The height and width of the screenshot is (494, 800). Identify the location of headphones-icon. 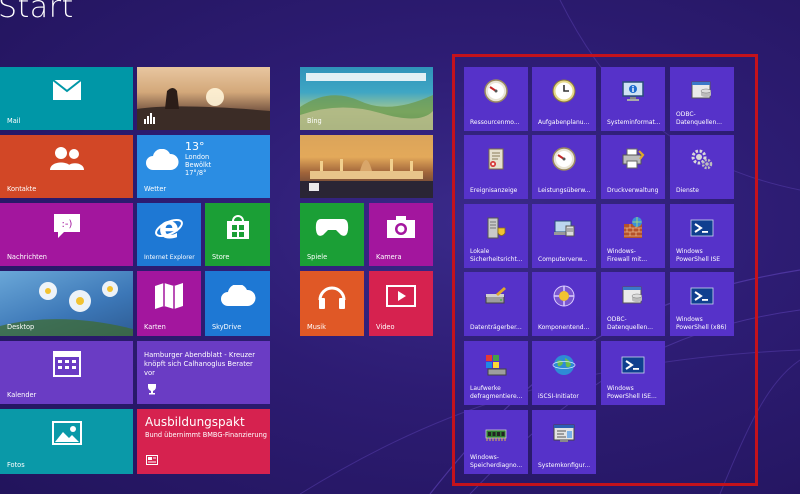
(332, 298).